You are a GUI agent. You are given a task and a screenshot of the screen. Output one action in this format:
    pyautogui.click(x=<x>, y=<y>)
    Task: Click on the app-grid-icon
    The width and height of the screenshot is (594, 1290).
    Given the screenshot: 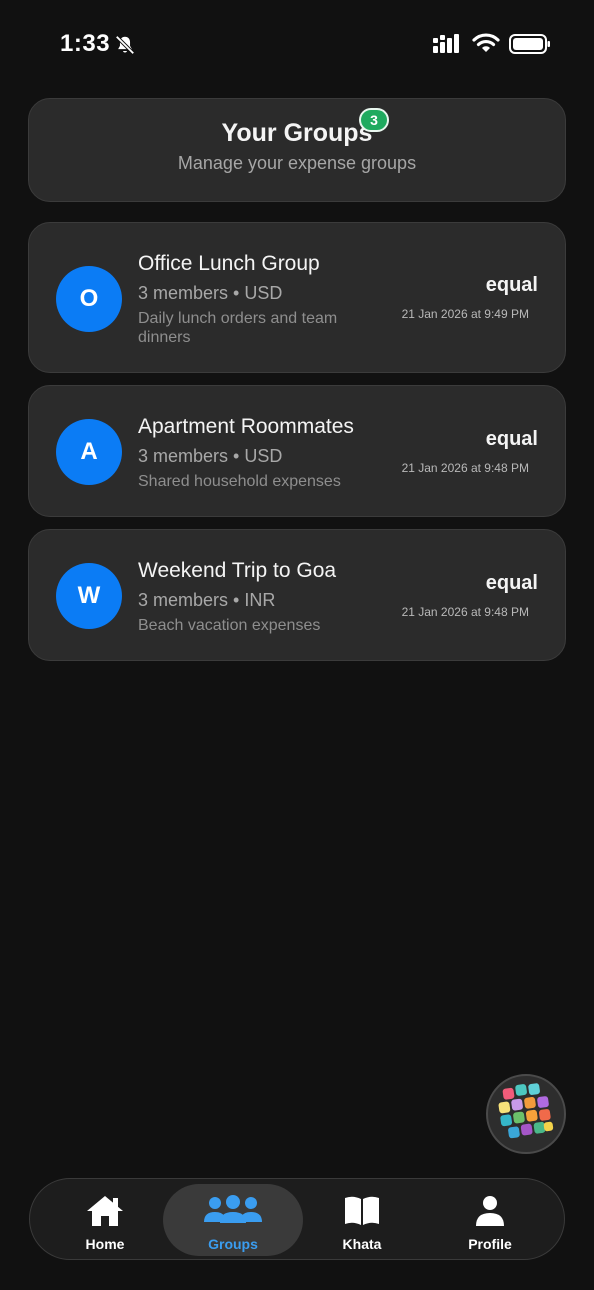 What is the action you would take?
    pyautogui.click(x=526, y=1111)
    